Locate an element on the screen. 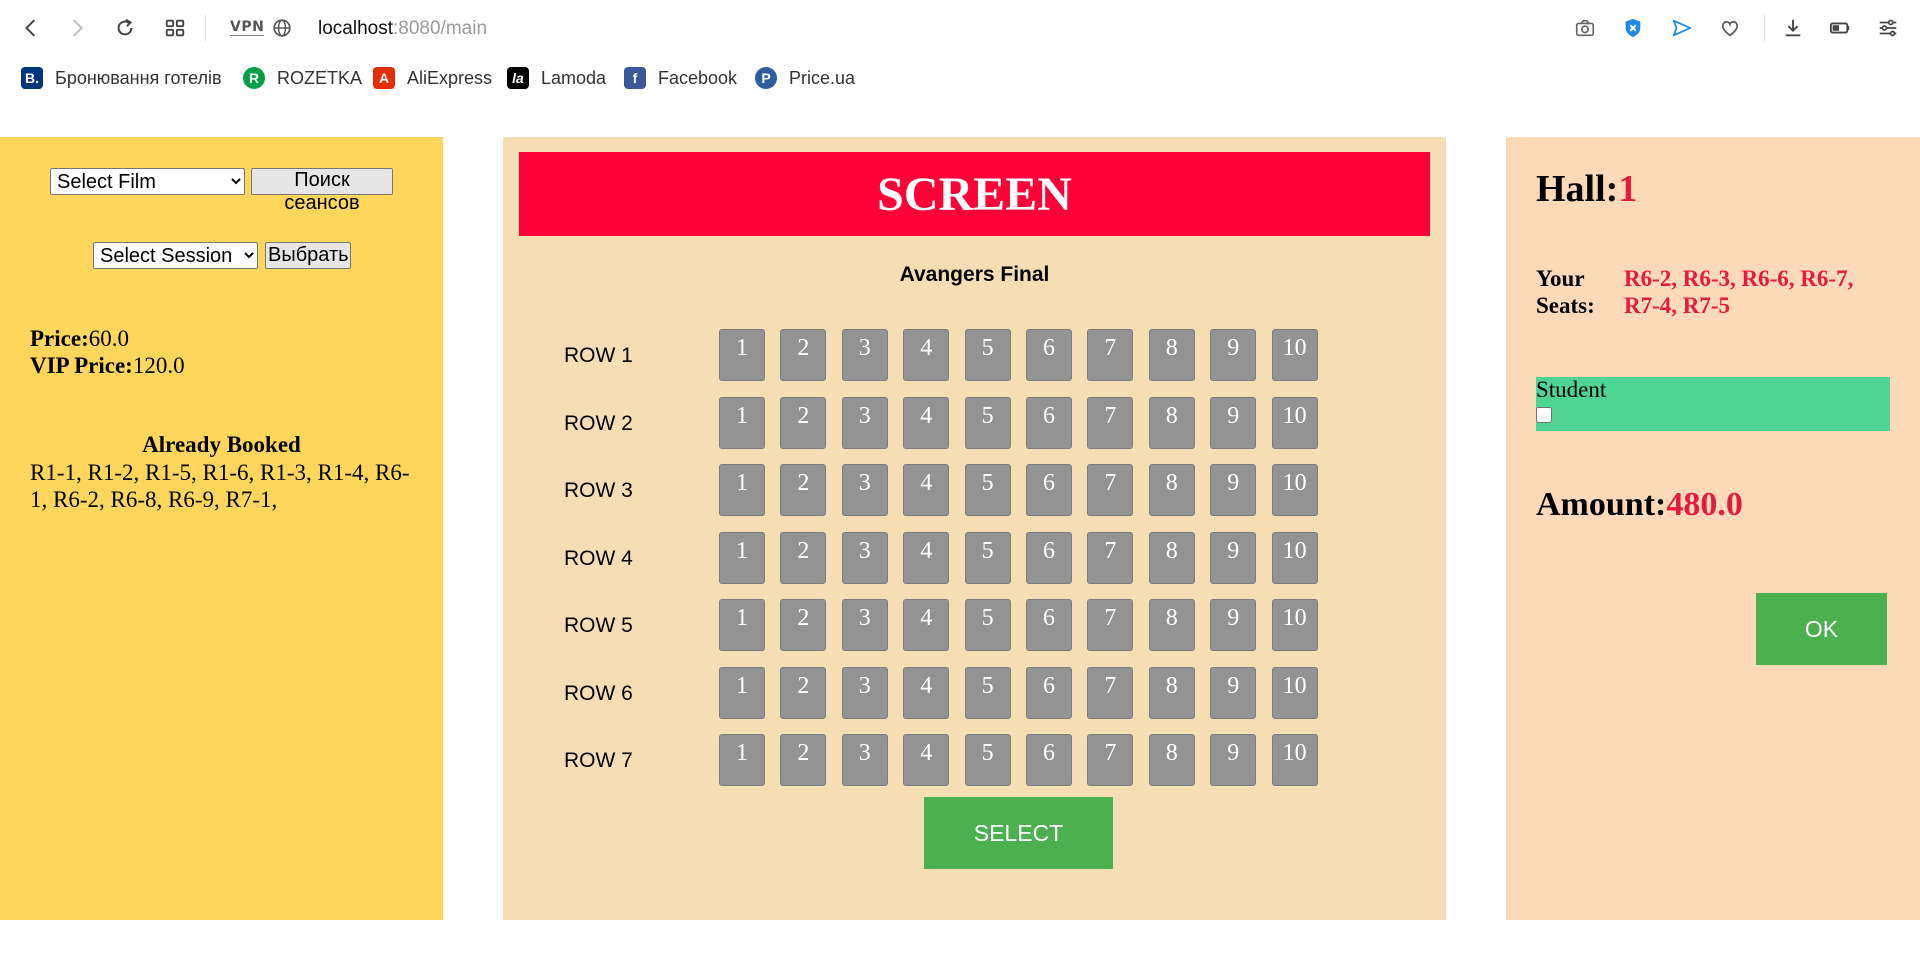 The width and height of the screenshot is (1920, 974). speed-dial-icon is located at coordinates (175, 28).